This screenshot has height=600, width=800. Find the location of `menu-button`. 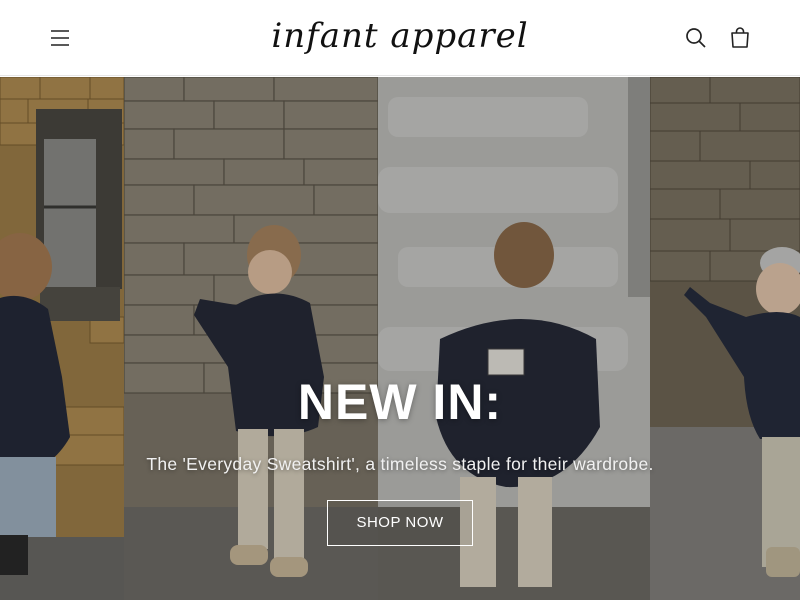

menu-button is located at coordinates (60, 38).